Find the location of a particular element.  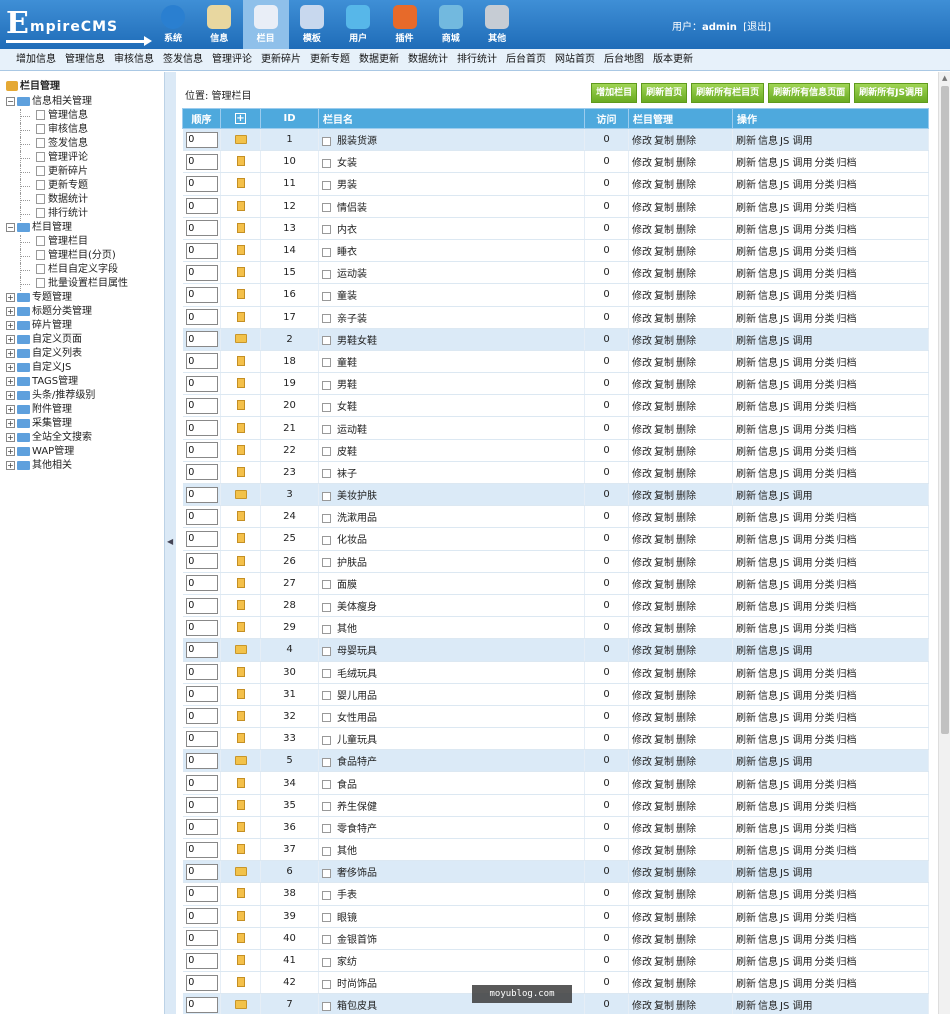

topnav-item-1: 信息 is located at coordinates (219, 24).